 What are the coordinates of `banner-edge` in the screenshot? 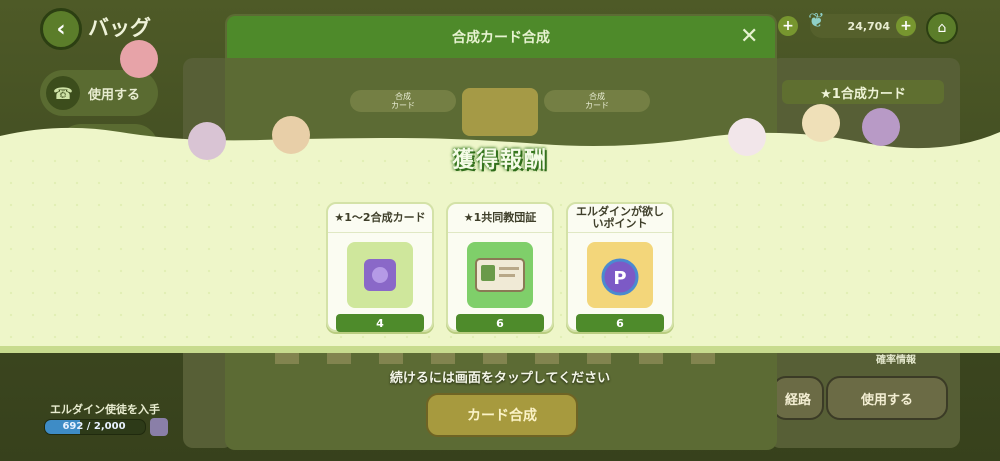 It's located at (500, 349).